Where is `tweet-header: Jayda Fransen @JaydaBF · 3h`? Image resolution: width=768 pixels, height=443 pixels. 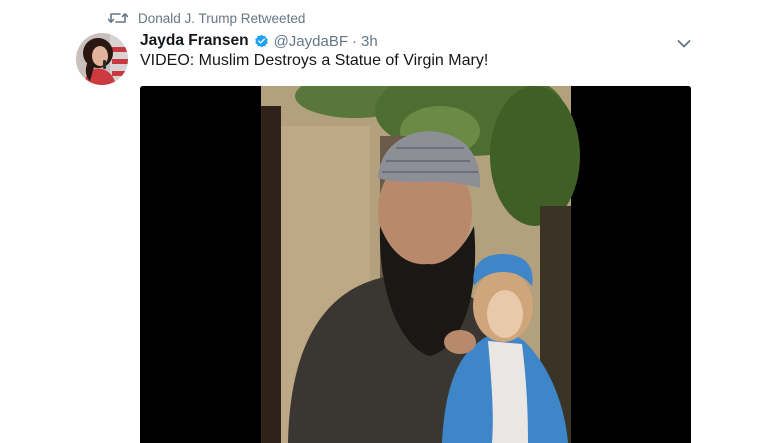 tweet-header: Jayda Fransen @JaydaBF · 3h is located at coordinates (259, 41).